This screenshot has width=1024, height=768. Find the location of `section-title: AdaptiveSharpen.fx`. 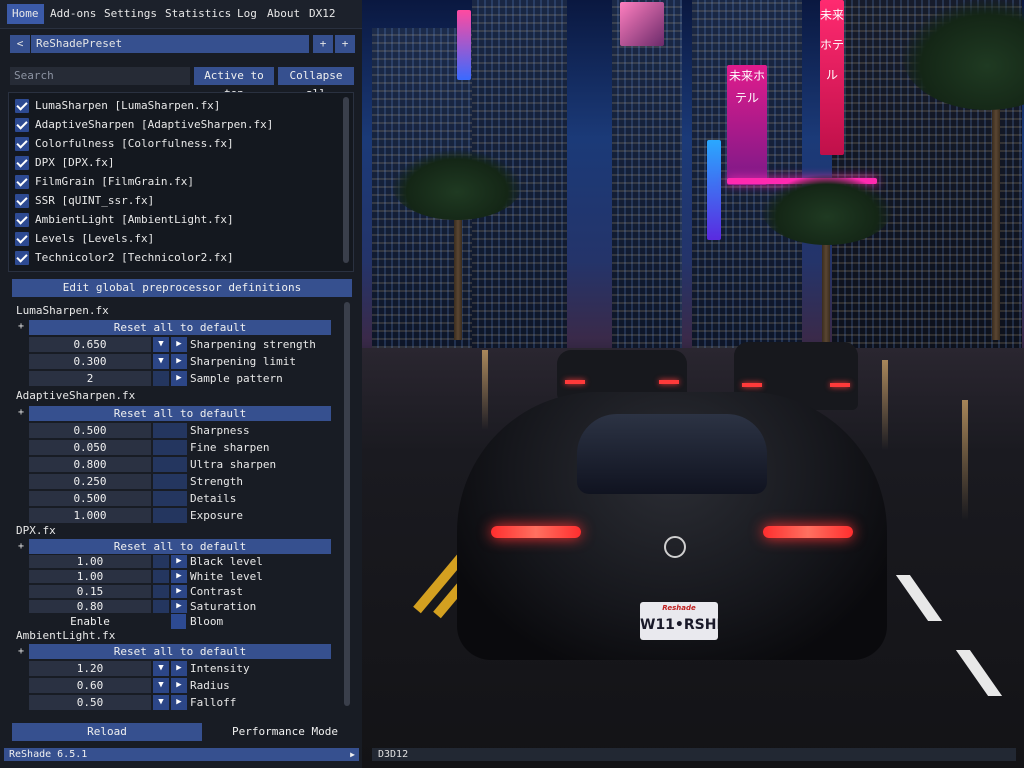

section-title: AdaptiveSharpen.fx is located at coordinates (75, 396).